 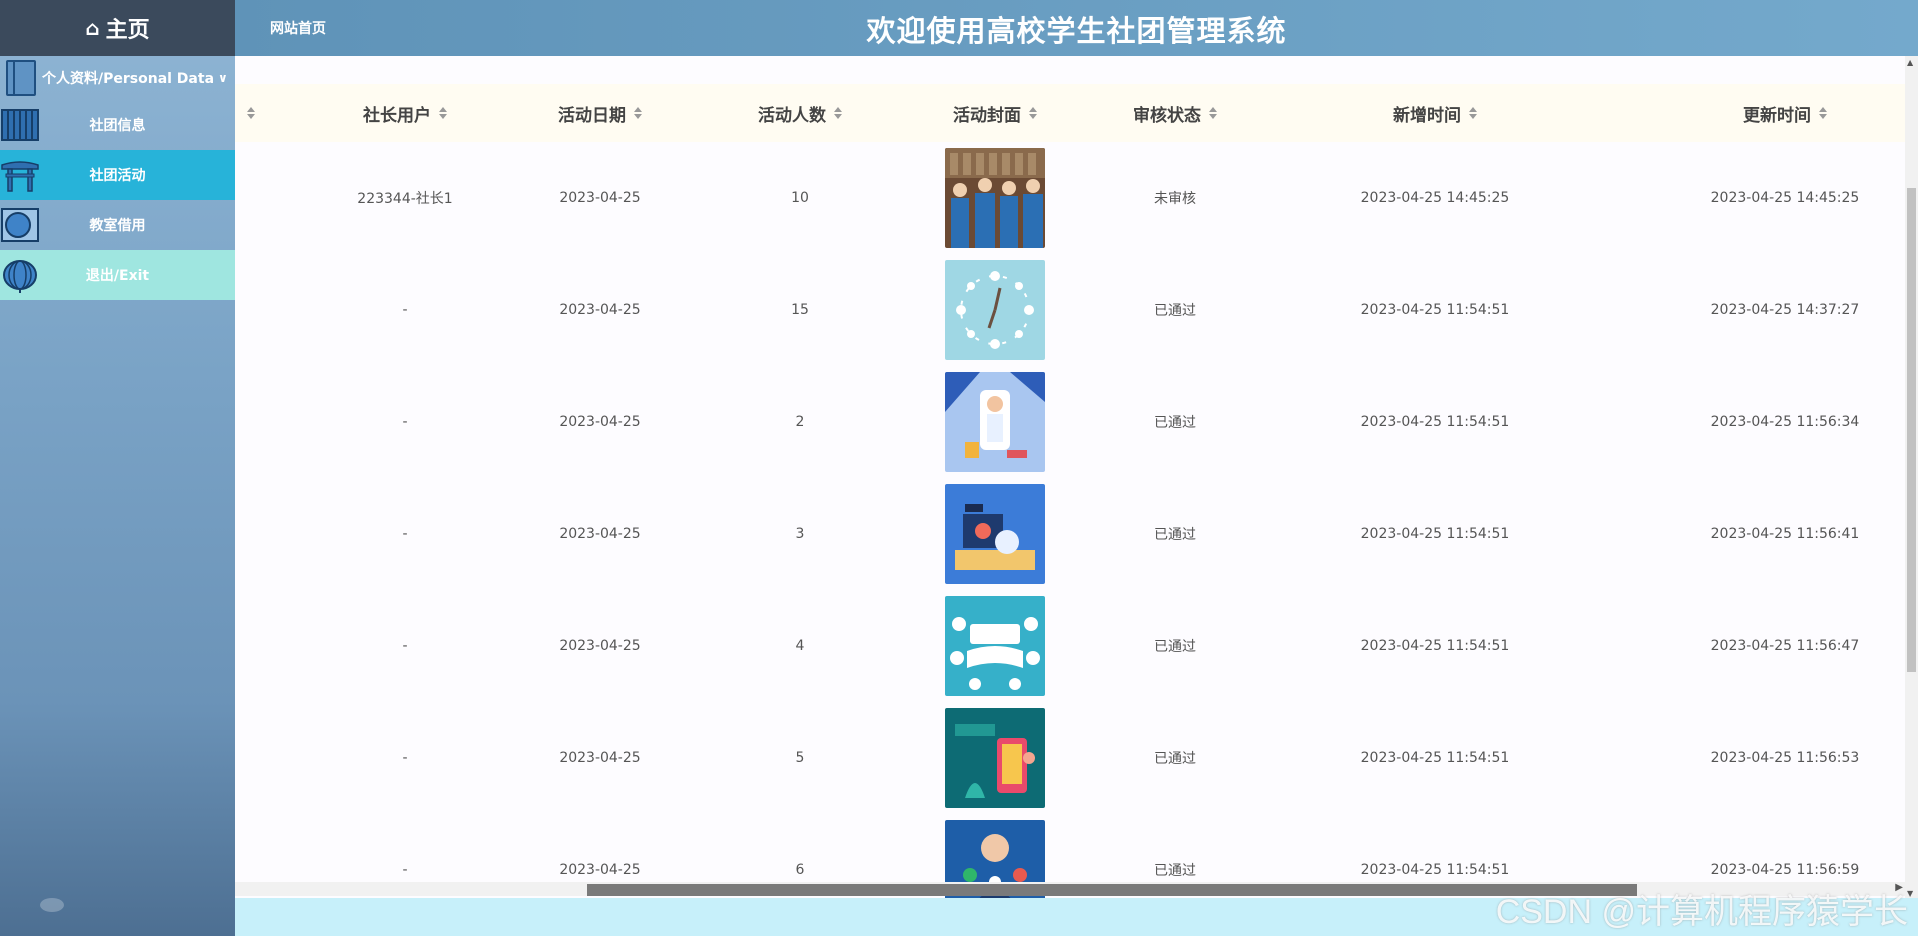 I want to click on cell-count: 10, so click(x=800, y=198).